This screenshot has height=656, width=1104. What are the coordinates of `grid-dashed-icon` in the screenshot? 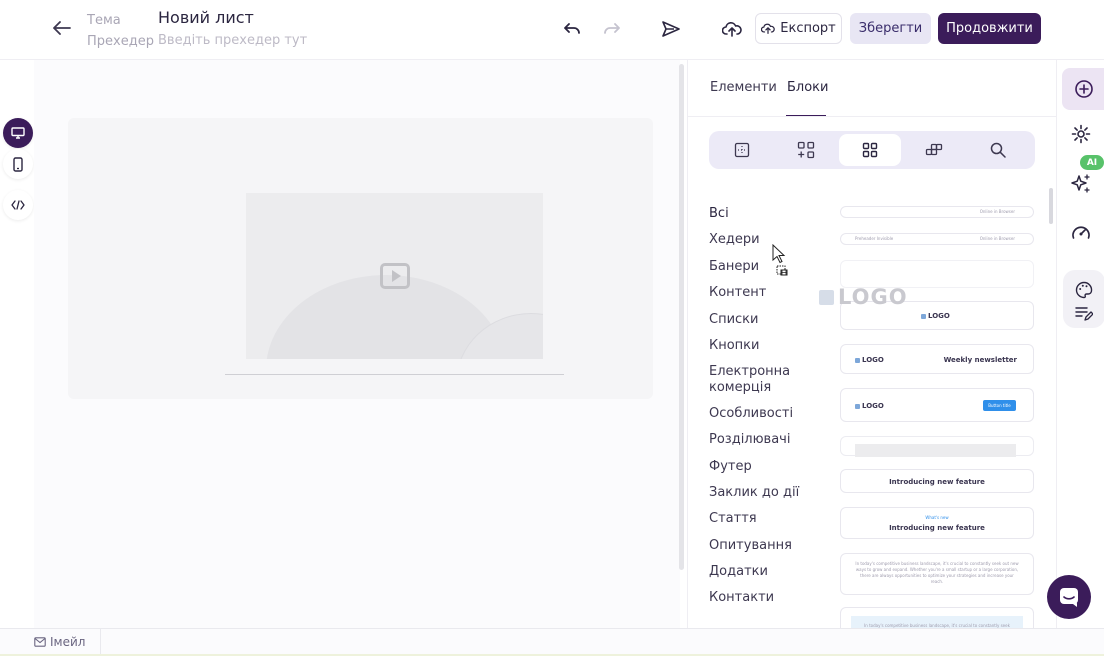 It's located at (742, 150).